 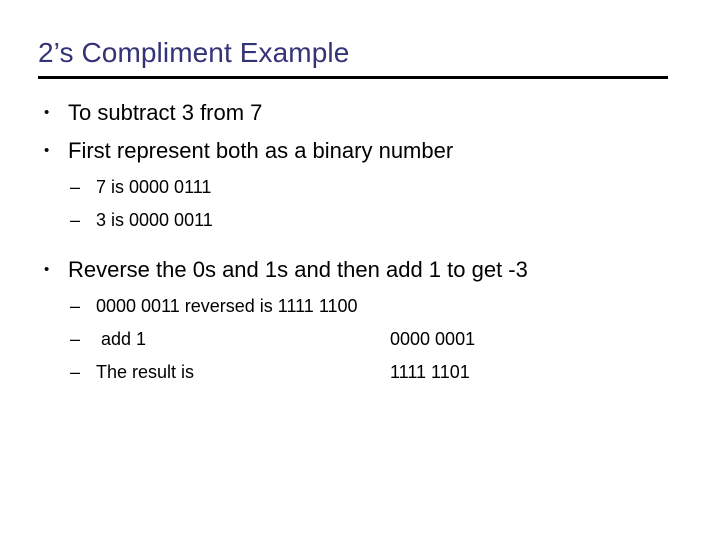 I want to click on sub-bullet-item-2: – 3 is 0000 0011, so click(x=360, y=220).